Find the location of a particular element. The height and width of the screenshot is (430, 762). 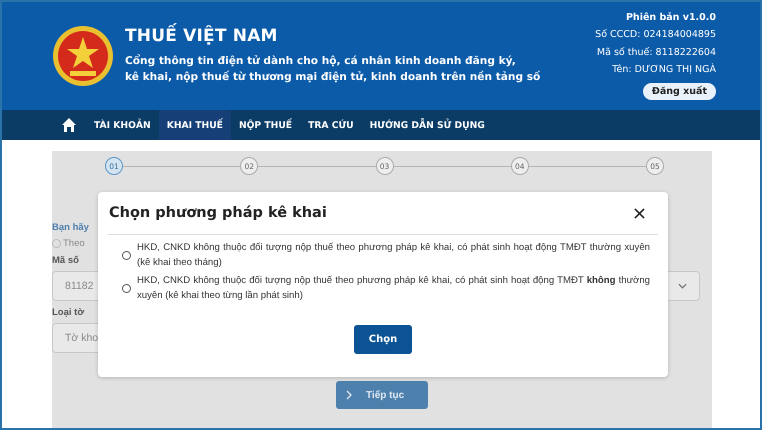

nav-tab: TÀI KHOẢN is located at coordinates (122, 125).